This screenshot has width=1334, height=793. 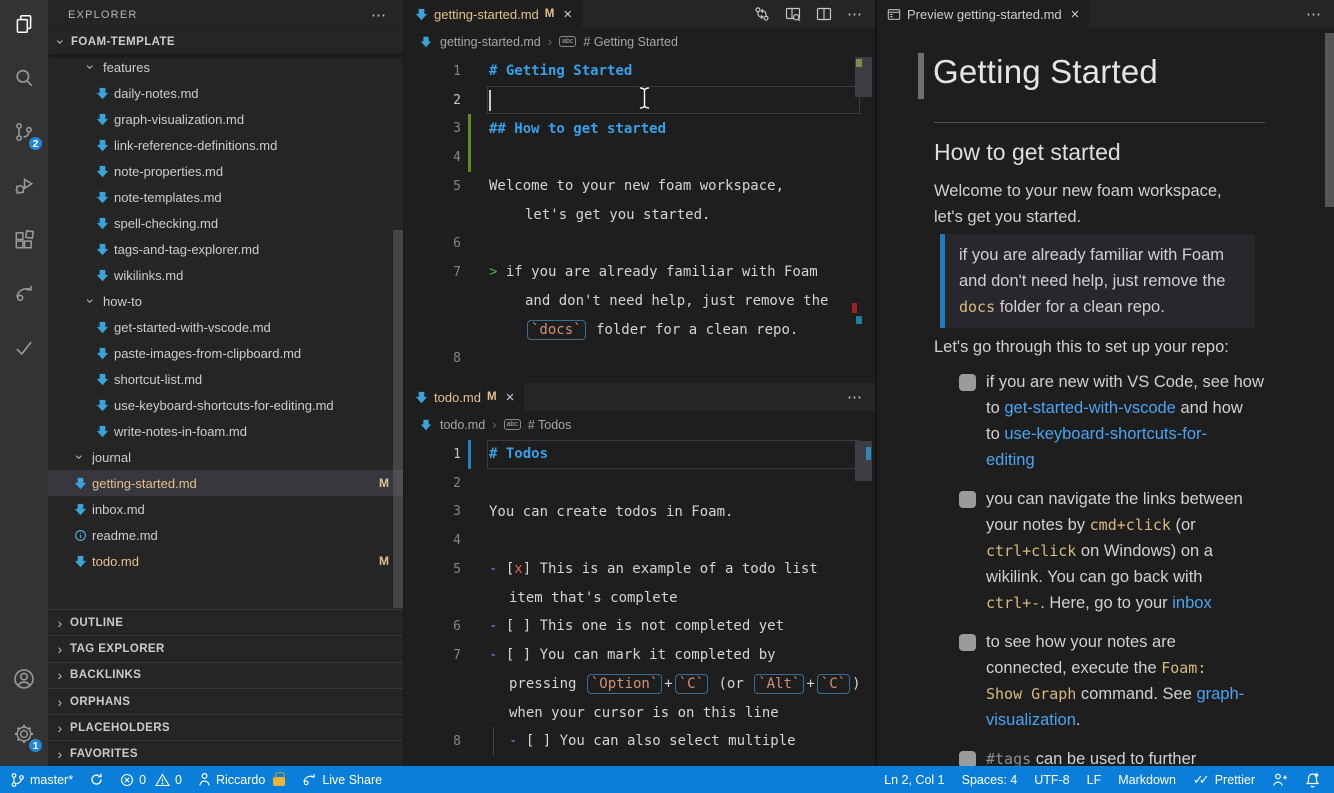 I want to click on notifications-item, so click(x=1312, y=780).